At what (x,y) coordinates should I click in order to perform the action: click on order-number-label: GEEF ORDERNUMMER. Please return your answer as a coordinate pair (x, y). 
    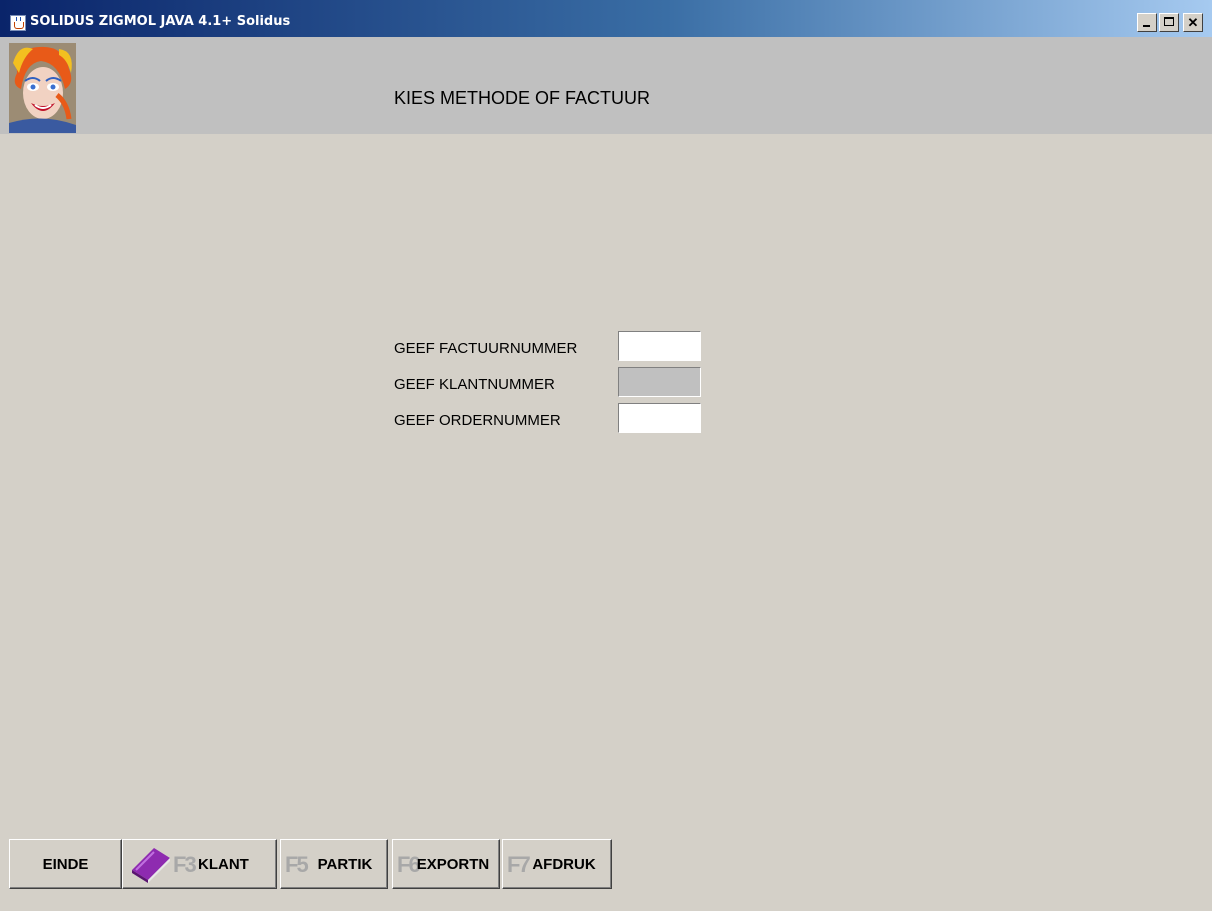
    Looking at the image, I should click on (477, 420).